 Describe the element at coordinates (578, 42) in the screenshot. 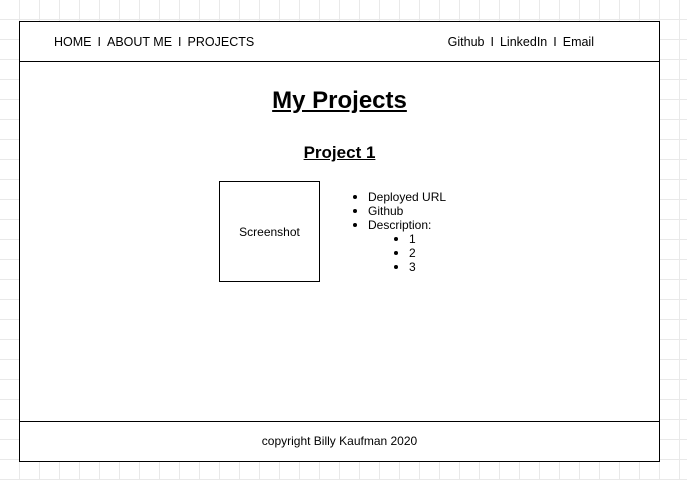

I see `nav-email-link: Email` at that location.